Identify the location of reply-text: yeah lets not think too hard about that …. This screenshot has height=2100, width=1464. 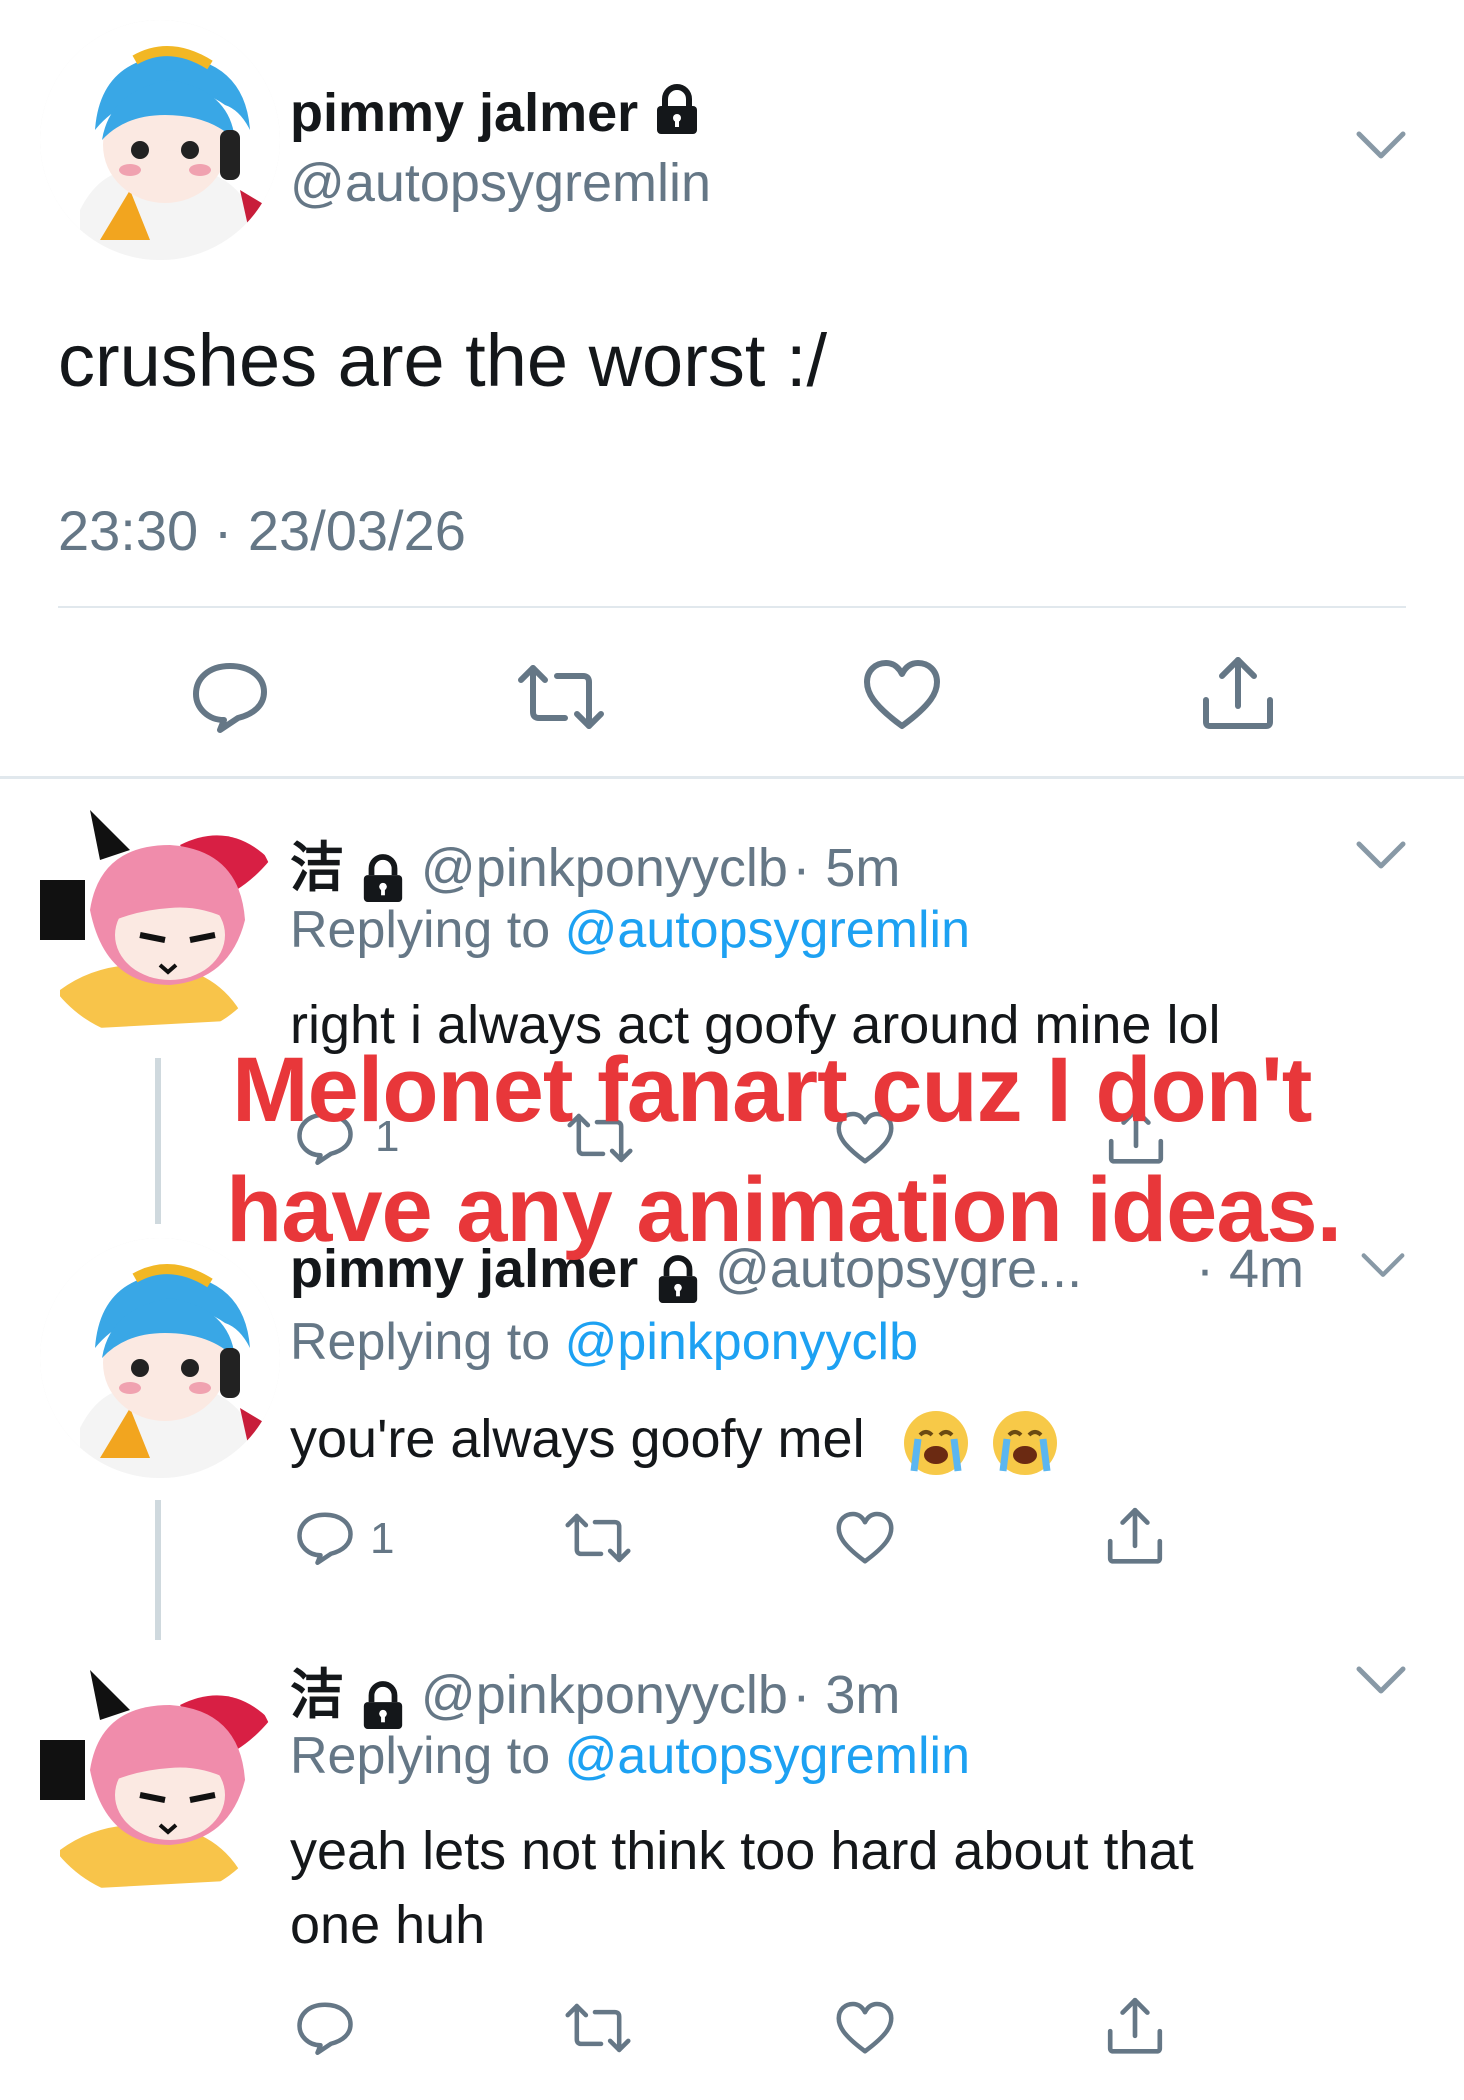
(742, 1888).